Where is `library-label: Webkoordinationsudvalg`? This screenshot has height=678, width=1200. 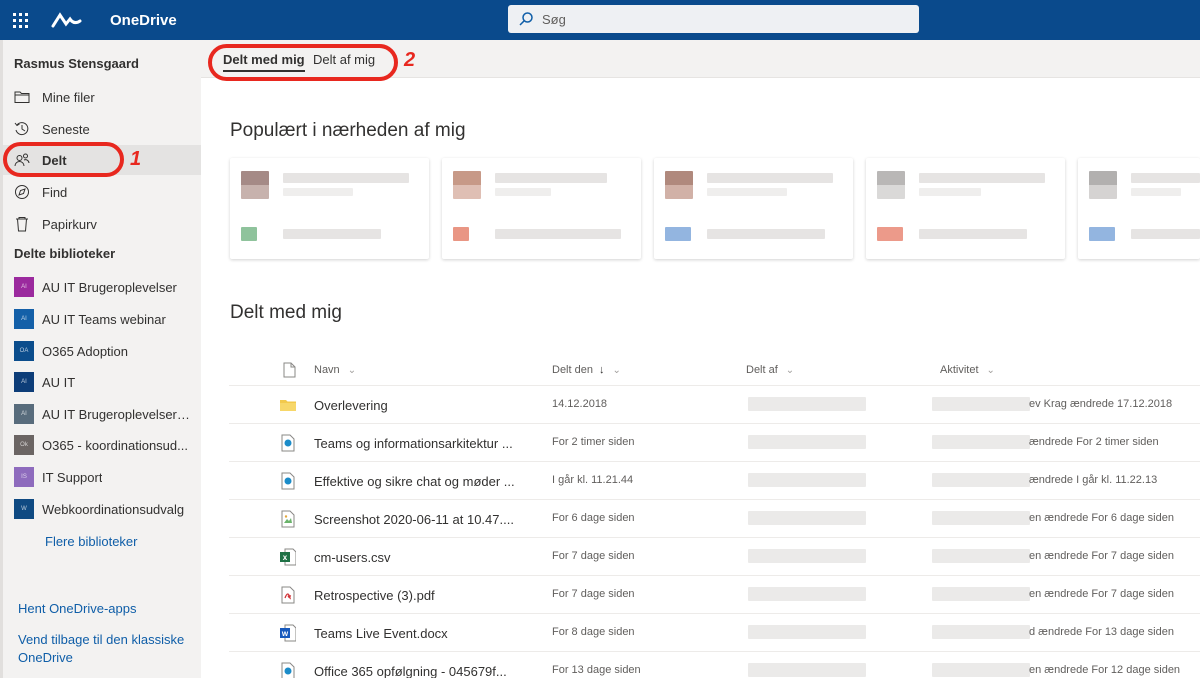
library-label: Webkoordinationsudvalg is located at coordinates (113, 509).